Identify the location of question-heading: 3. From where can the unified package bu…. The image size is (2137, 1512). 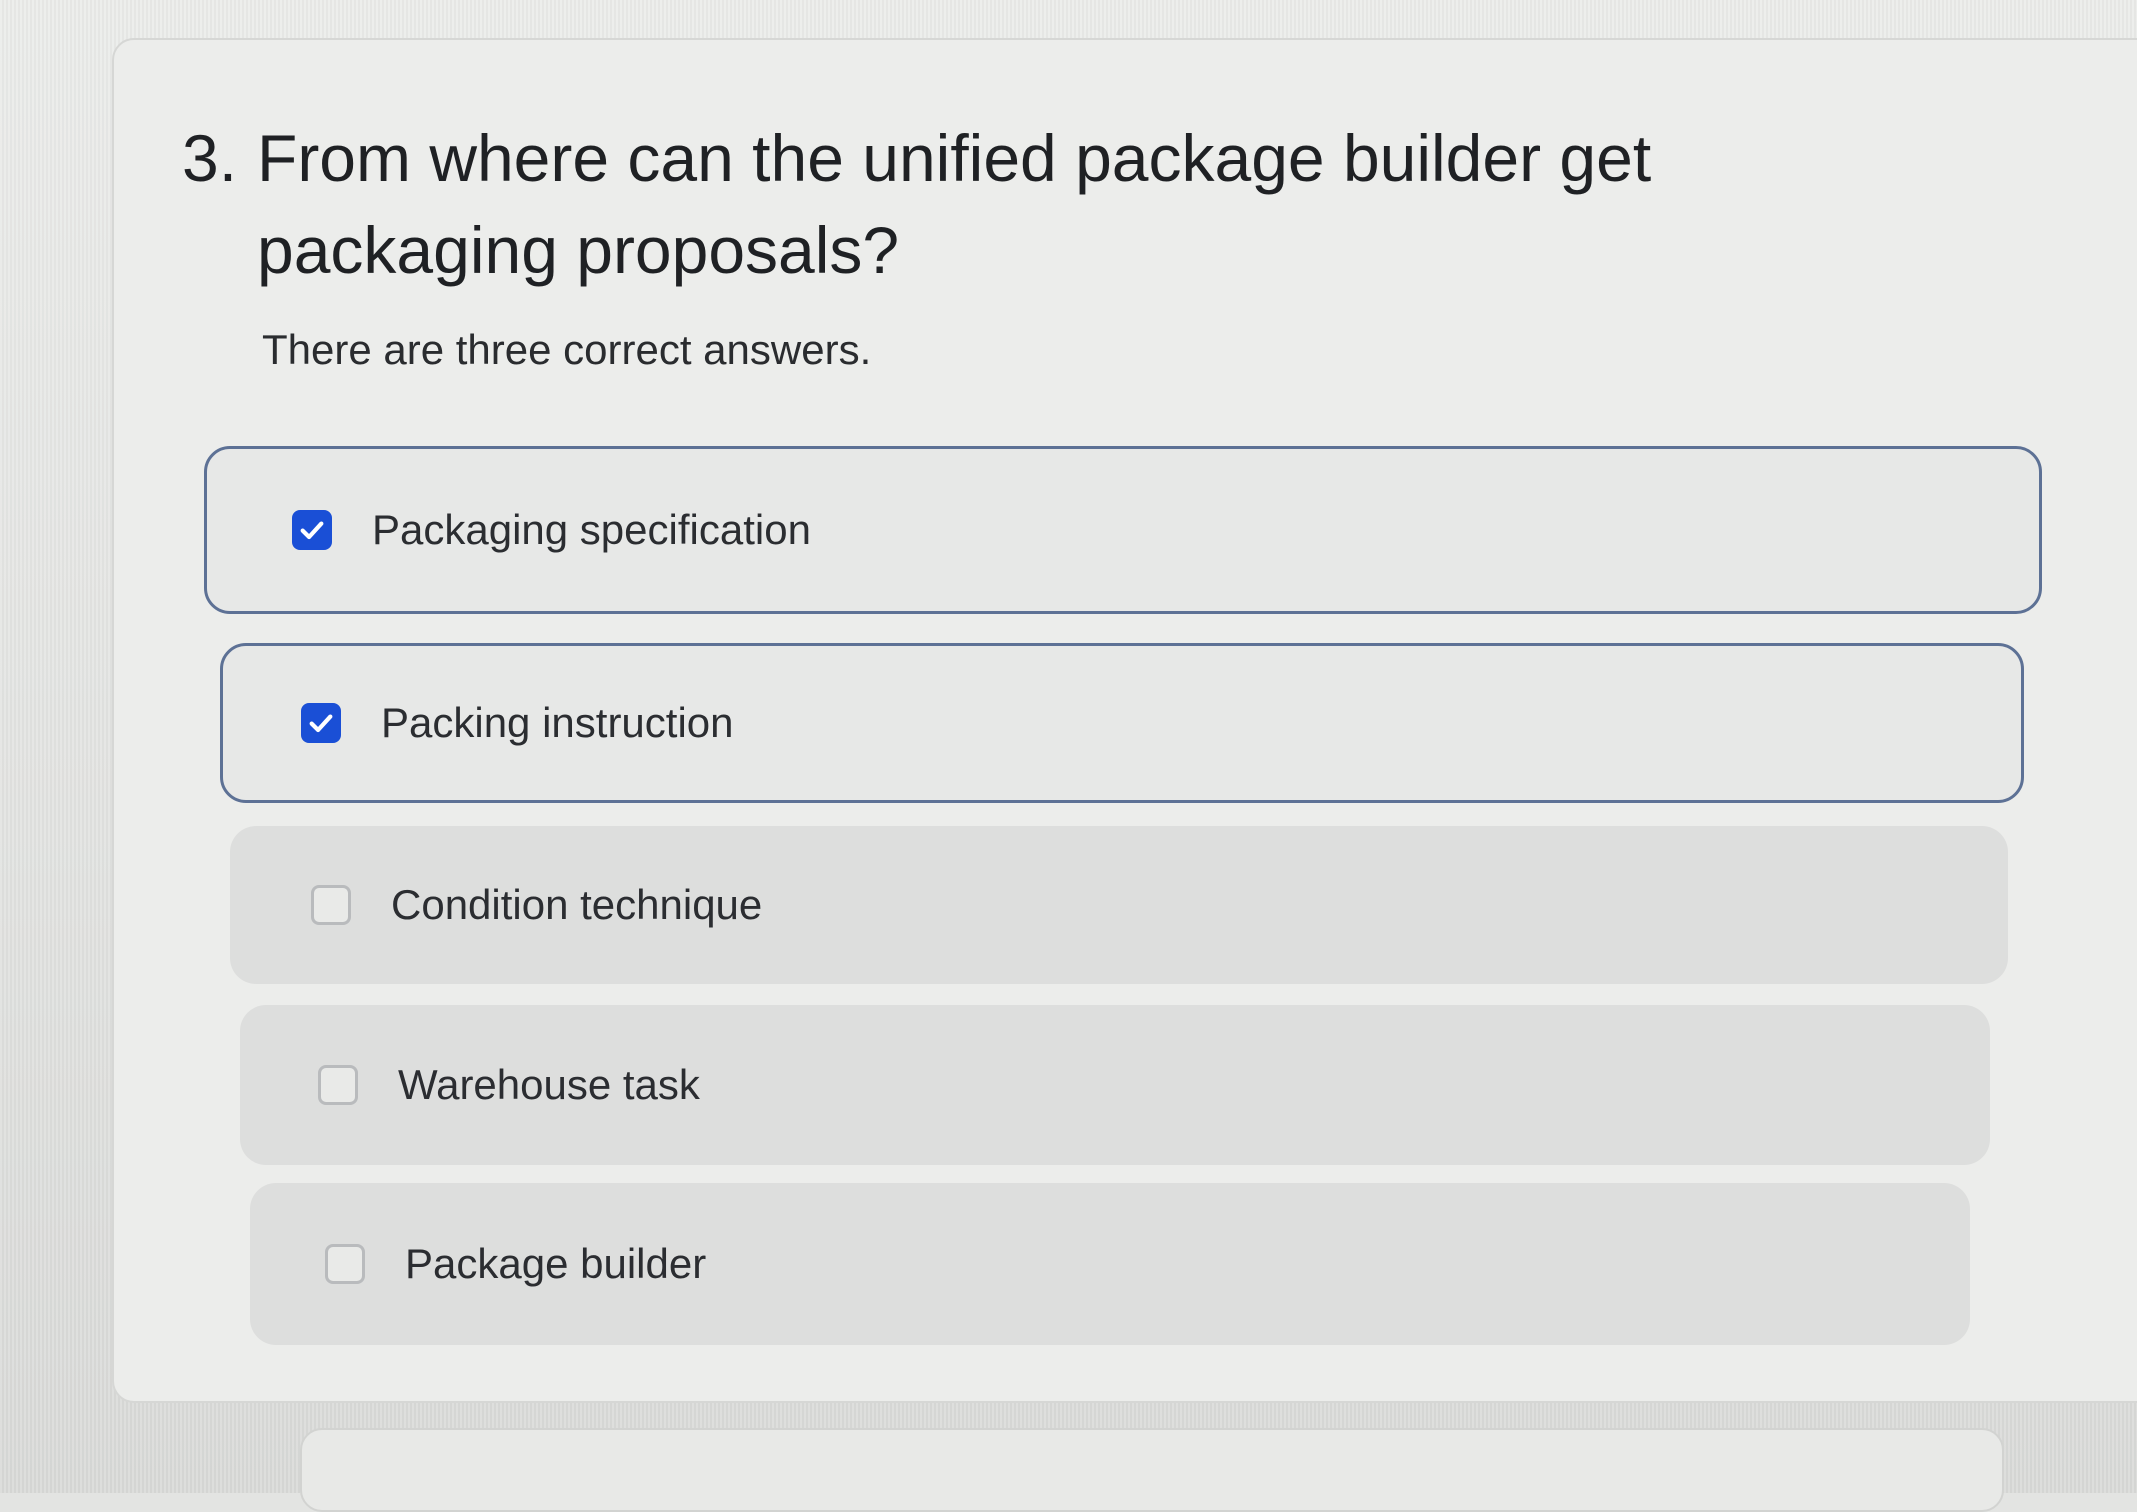
(1057, 204).